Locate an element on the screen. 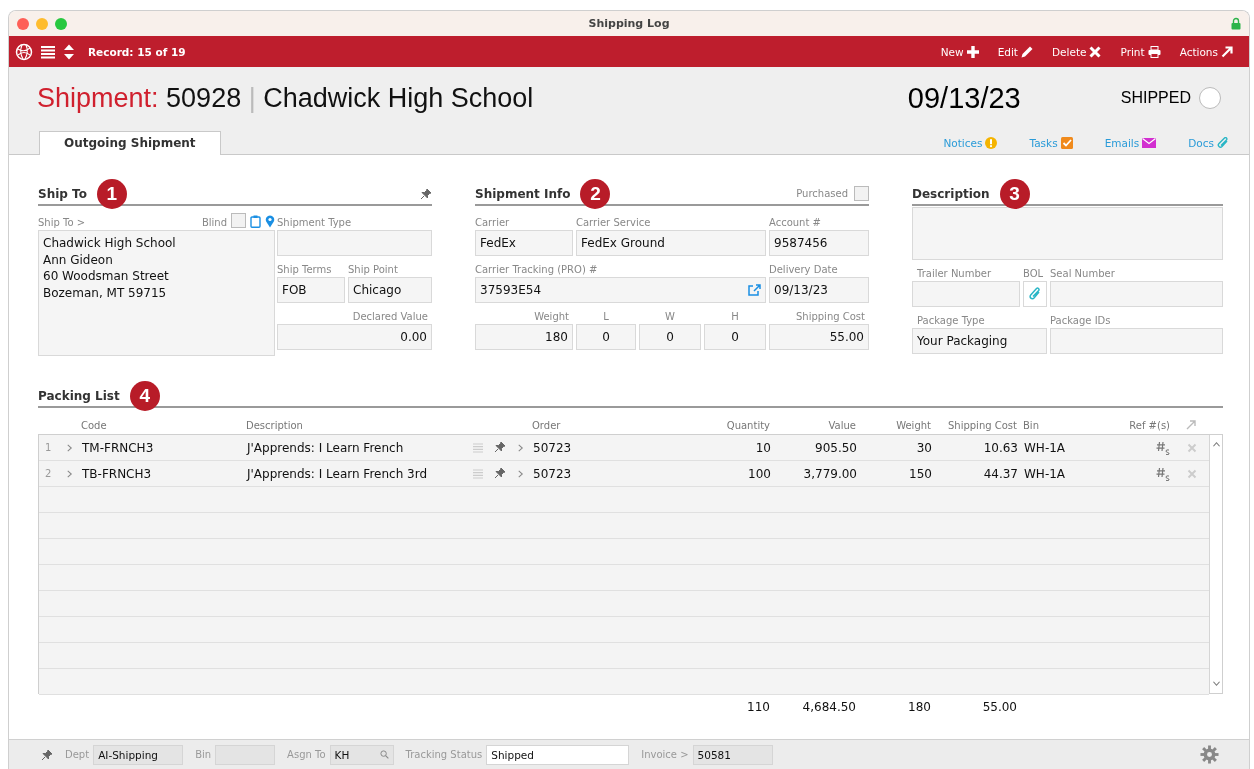 The width and height of the screenshot is (1254, 769). table-cell-text: TB-FRNCH3 is located at coordinates (117, 473).